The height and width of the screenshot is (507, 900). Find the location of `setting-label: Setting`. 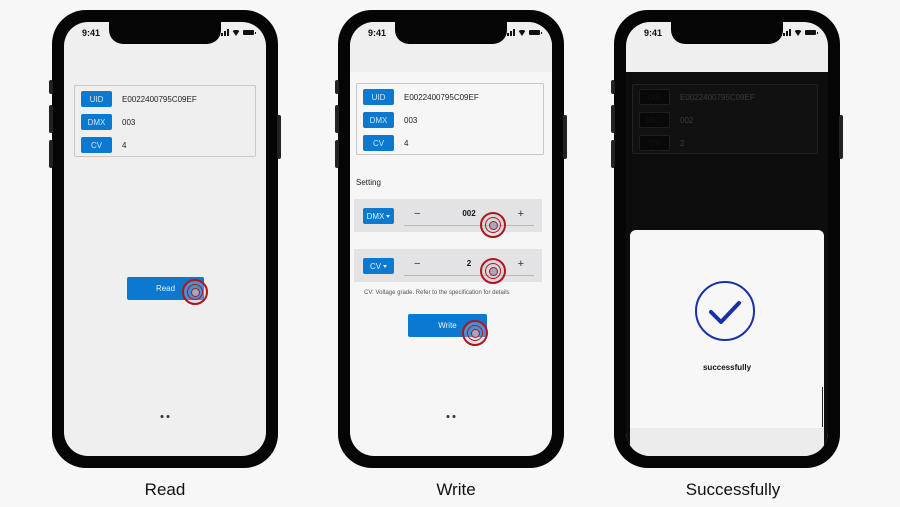

setting-label: Setting is located at coordinates (368, 182).